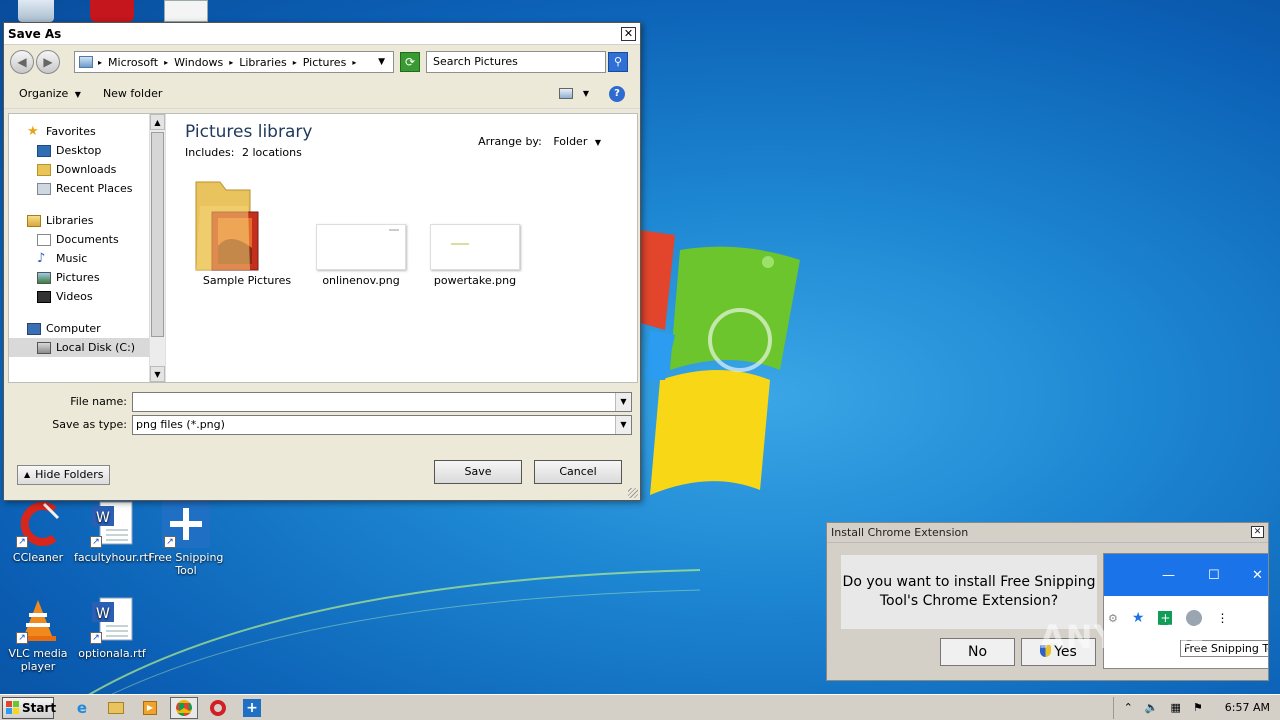  I want to click on music-note-icon: ♪, so click(41, 258).